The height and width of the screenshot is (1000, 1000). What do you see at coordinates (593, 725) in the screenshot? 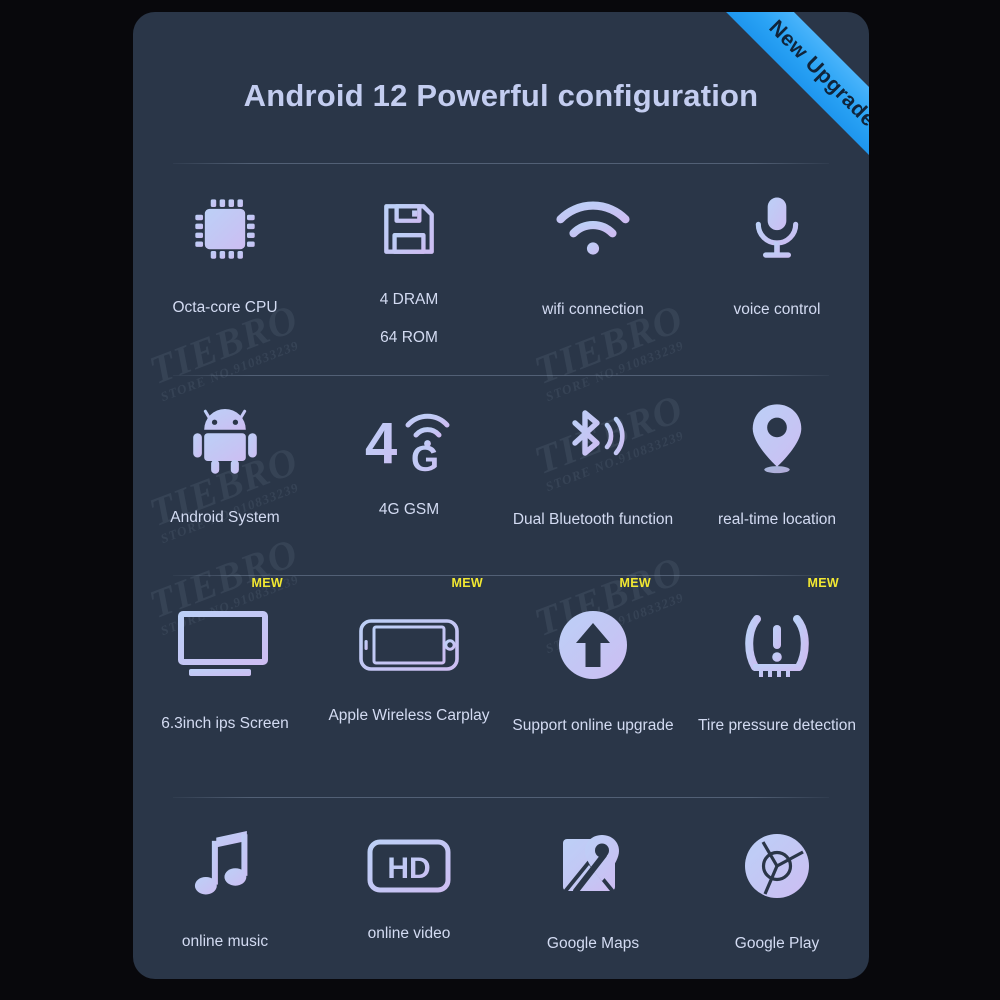
I see `feature-label: Support online upgrade` at bounding box center [593, 725].